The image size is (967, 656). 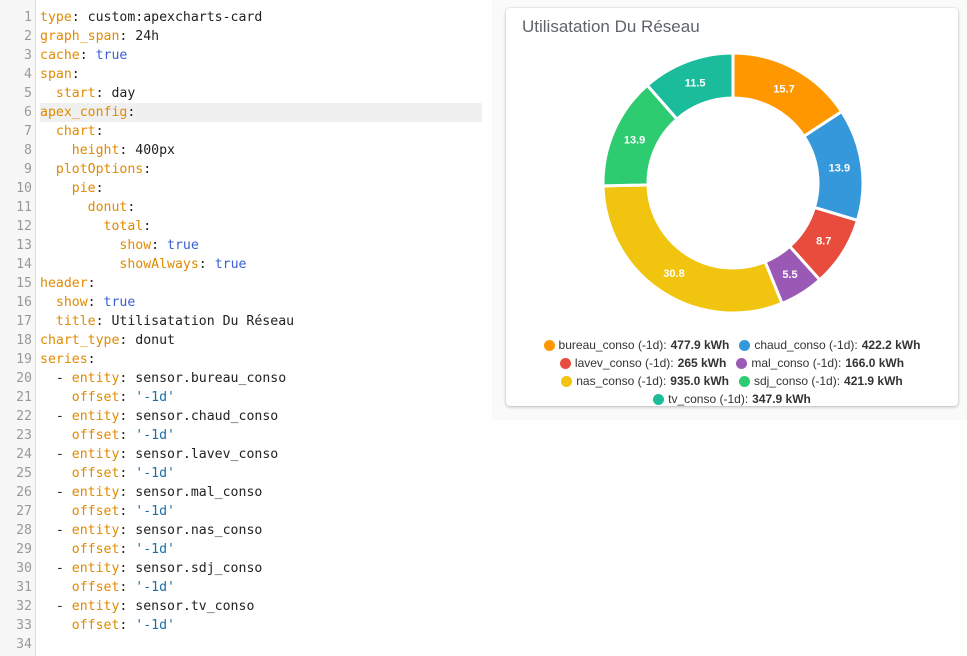 I want to click on code-text: - entity: sensor.sdj_conso, so click(x=261, y=568).